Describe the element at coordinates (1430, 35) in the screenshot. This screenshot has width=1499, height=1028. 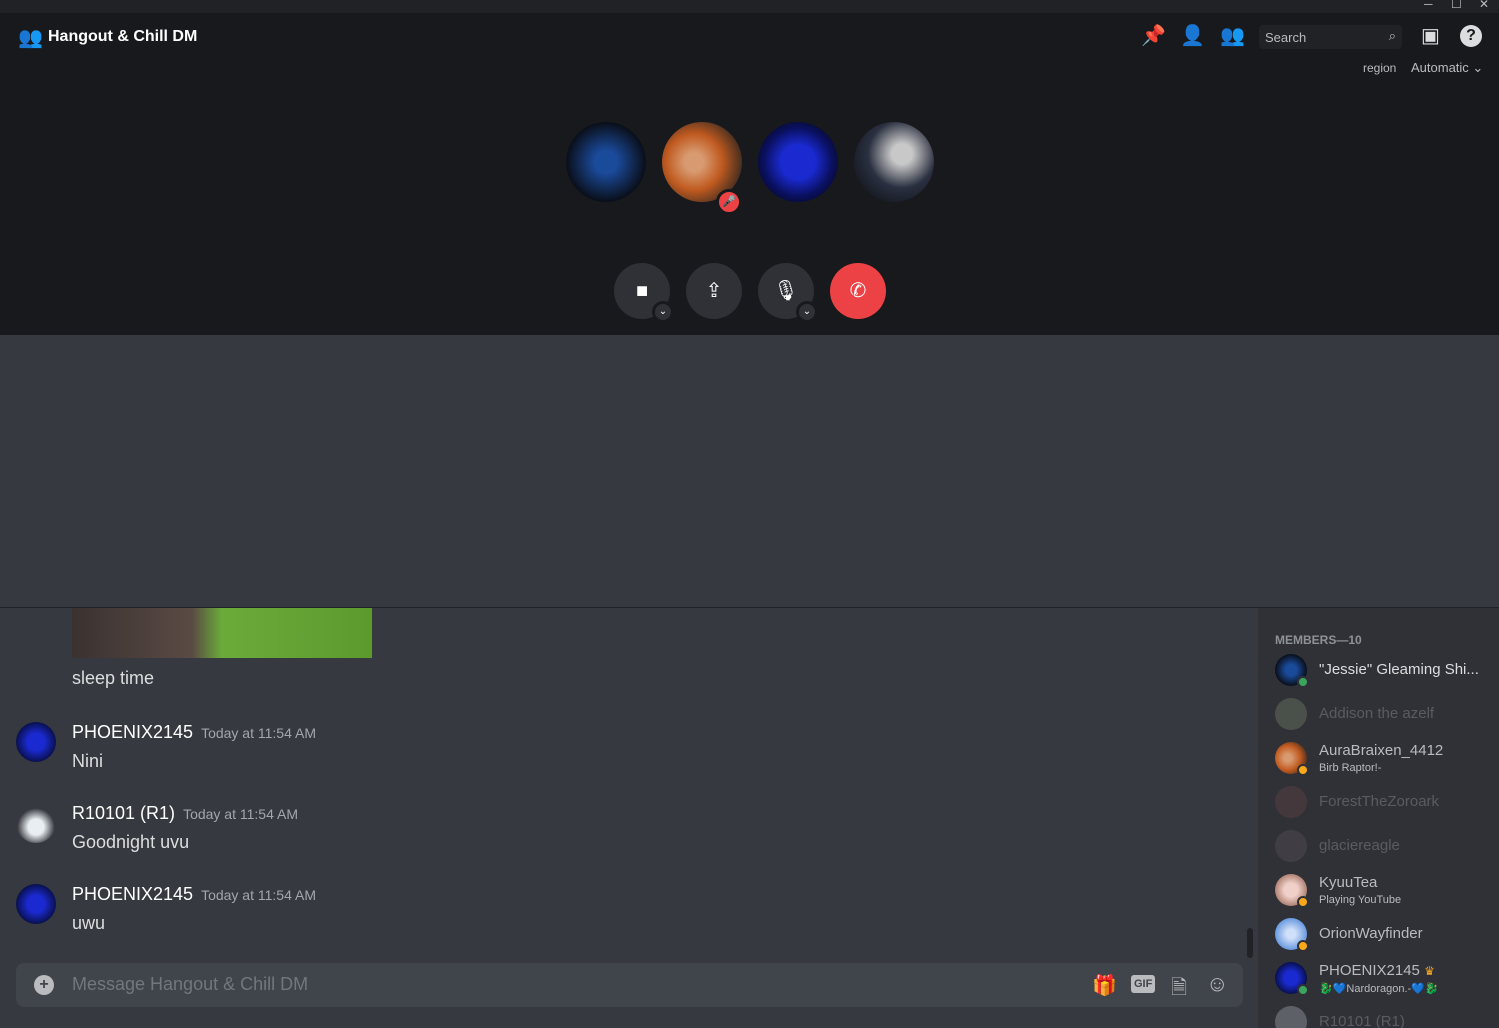
I see `inbox-icon: ▣` at that location.